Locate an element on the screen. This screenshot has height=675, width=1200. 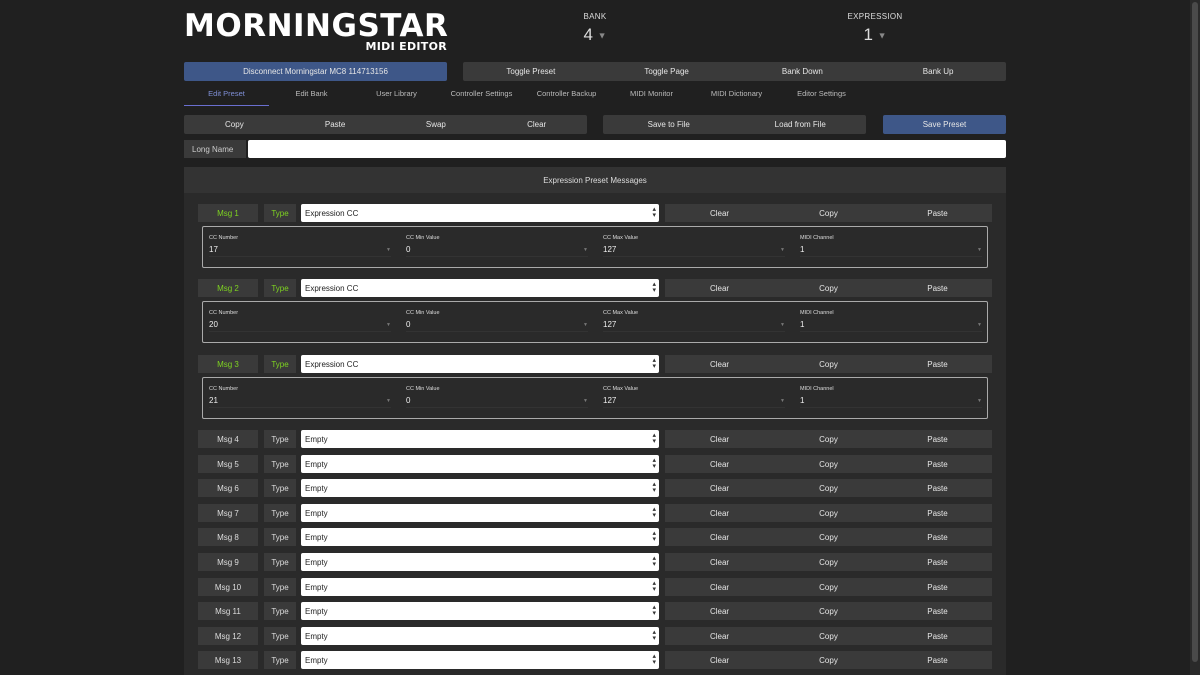
param-field: CC Number 20 ▼ is located at coordinates (300, 321).